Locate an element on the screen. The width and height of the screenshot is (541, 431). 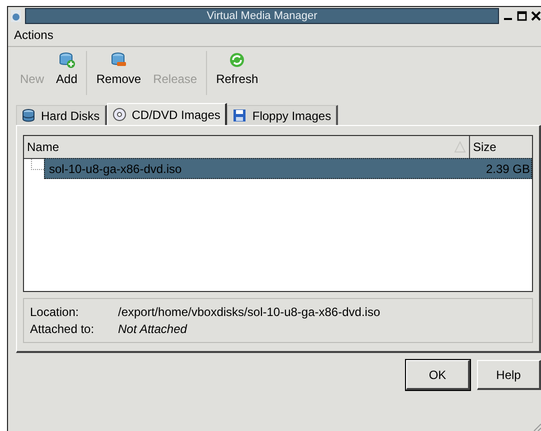
toolbar-button: Refresh is located at coordinates (237, 73).